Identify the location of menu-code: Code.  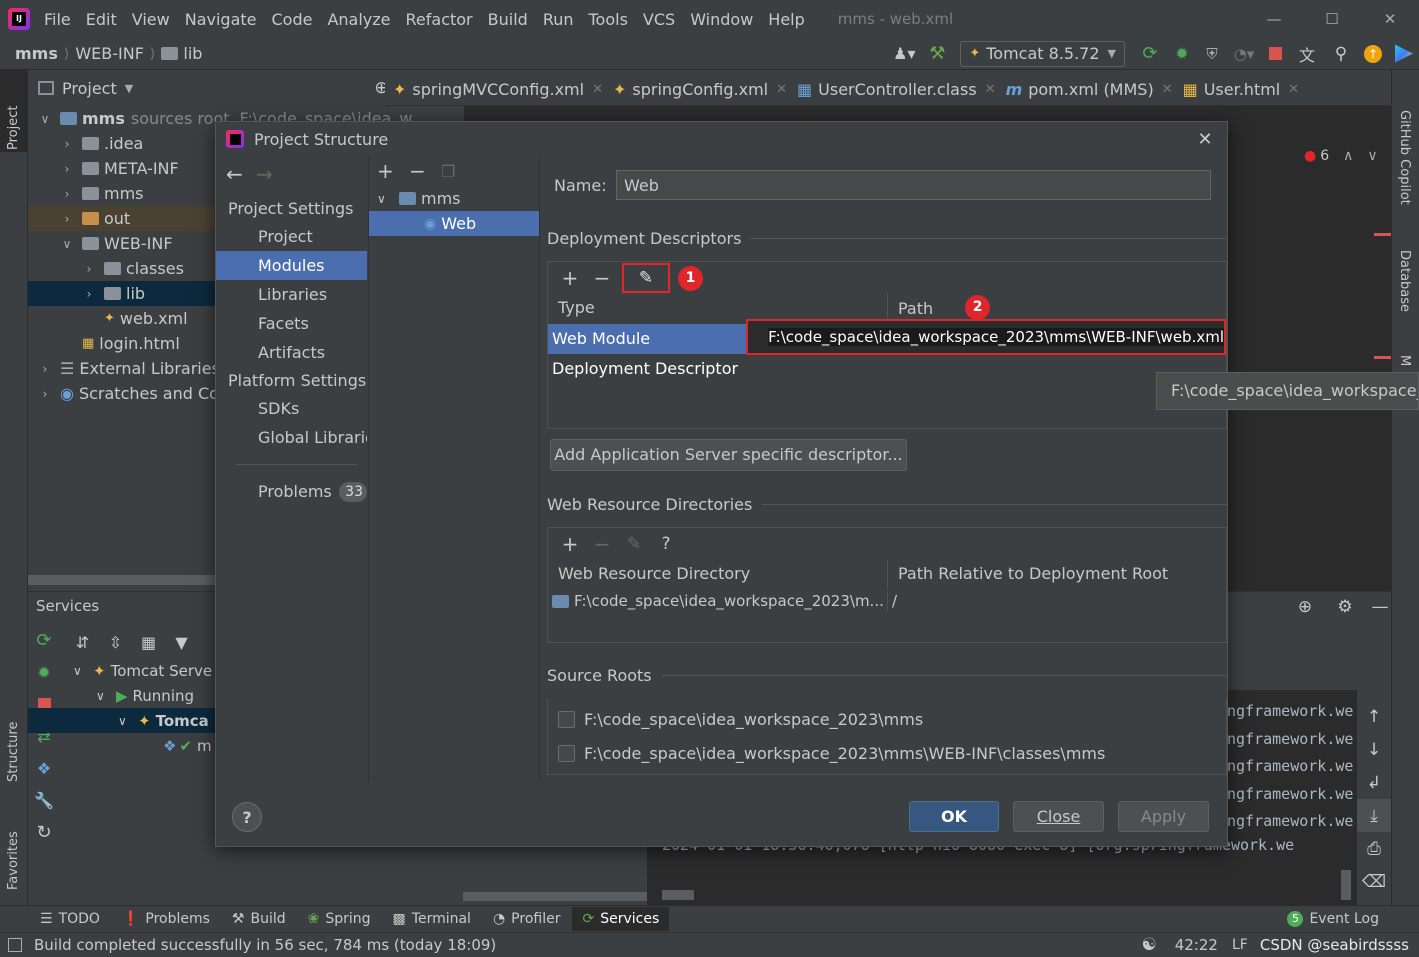
(292, 19).